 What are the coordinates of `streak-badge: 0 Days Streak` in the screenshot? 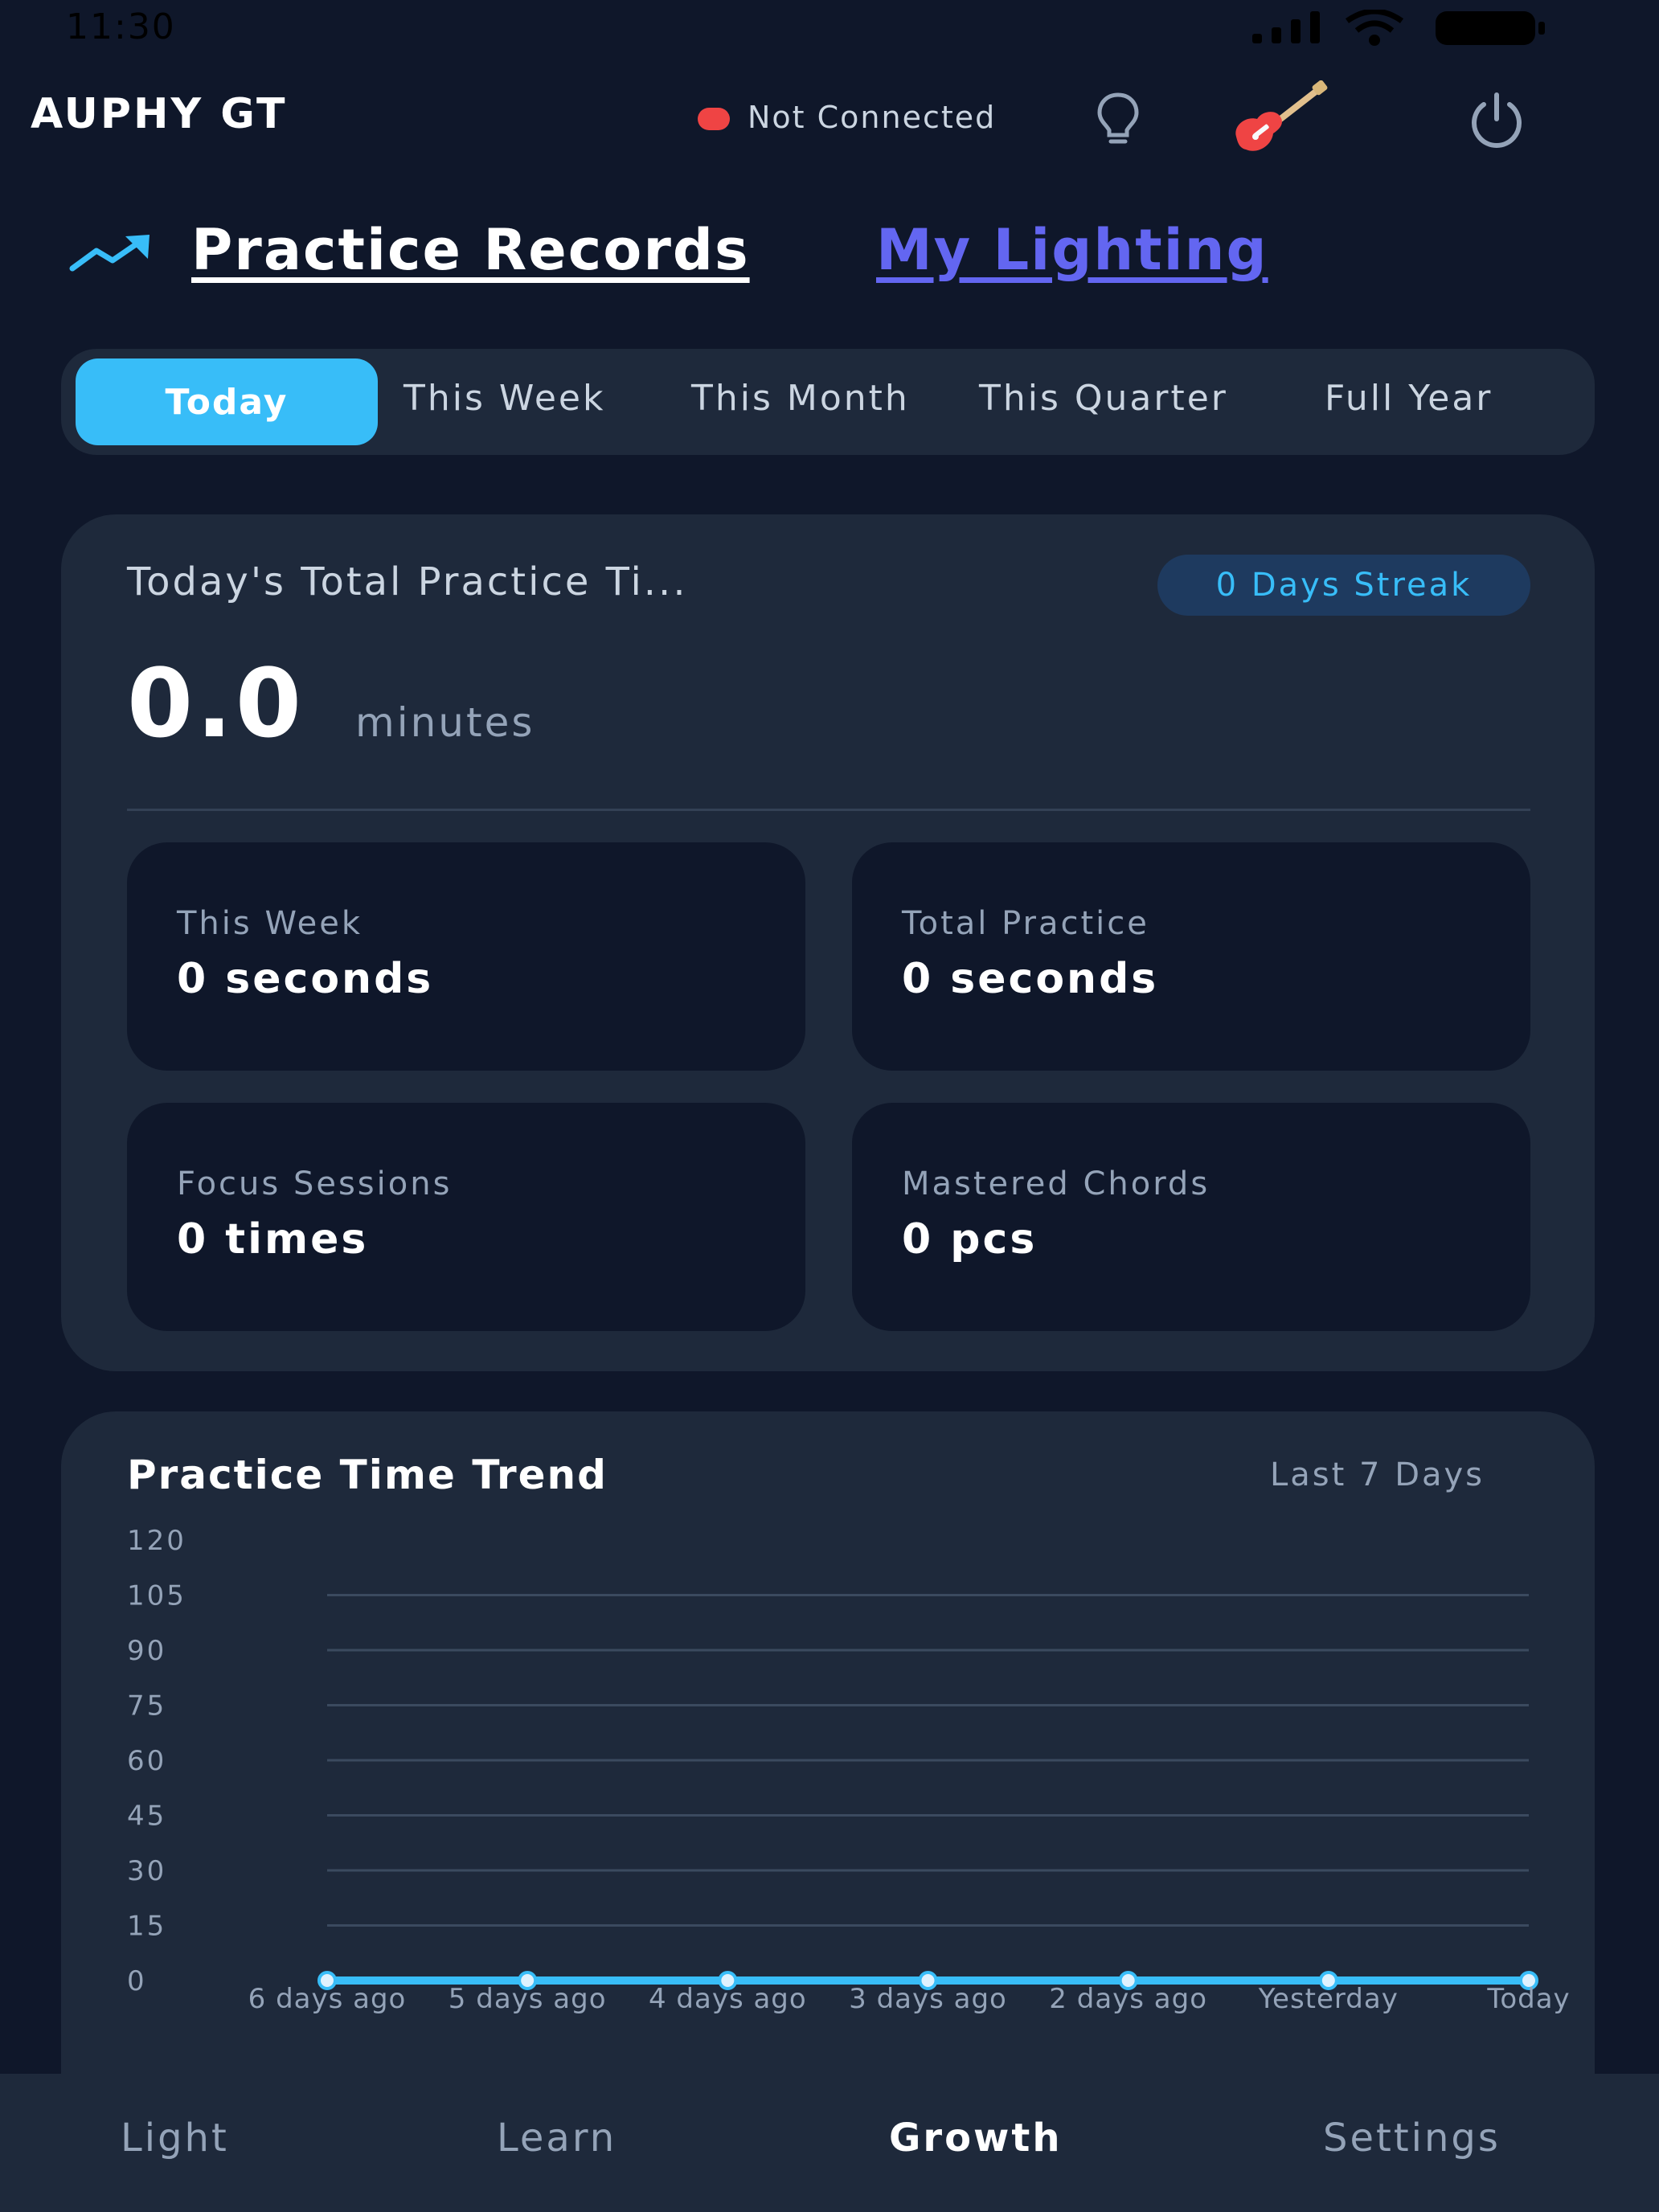 It's located at (1343, 585).